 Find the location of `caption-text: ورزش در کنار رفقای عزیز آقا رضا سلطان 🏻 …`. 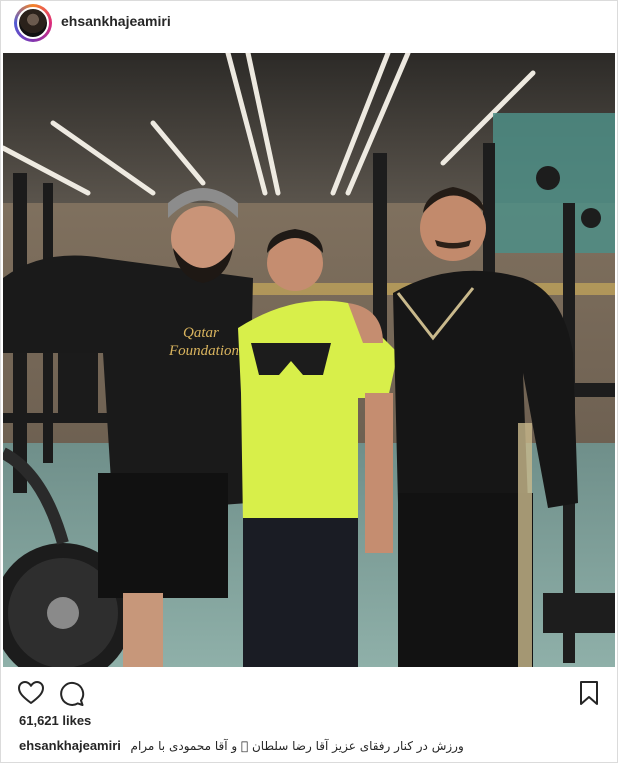

caption-text: ورزش در کنار رفقای عزیز آقا رضا سلطان 🏻 … is located at coordinates (297, 746).